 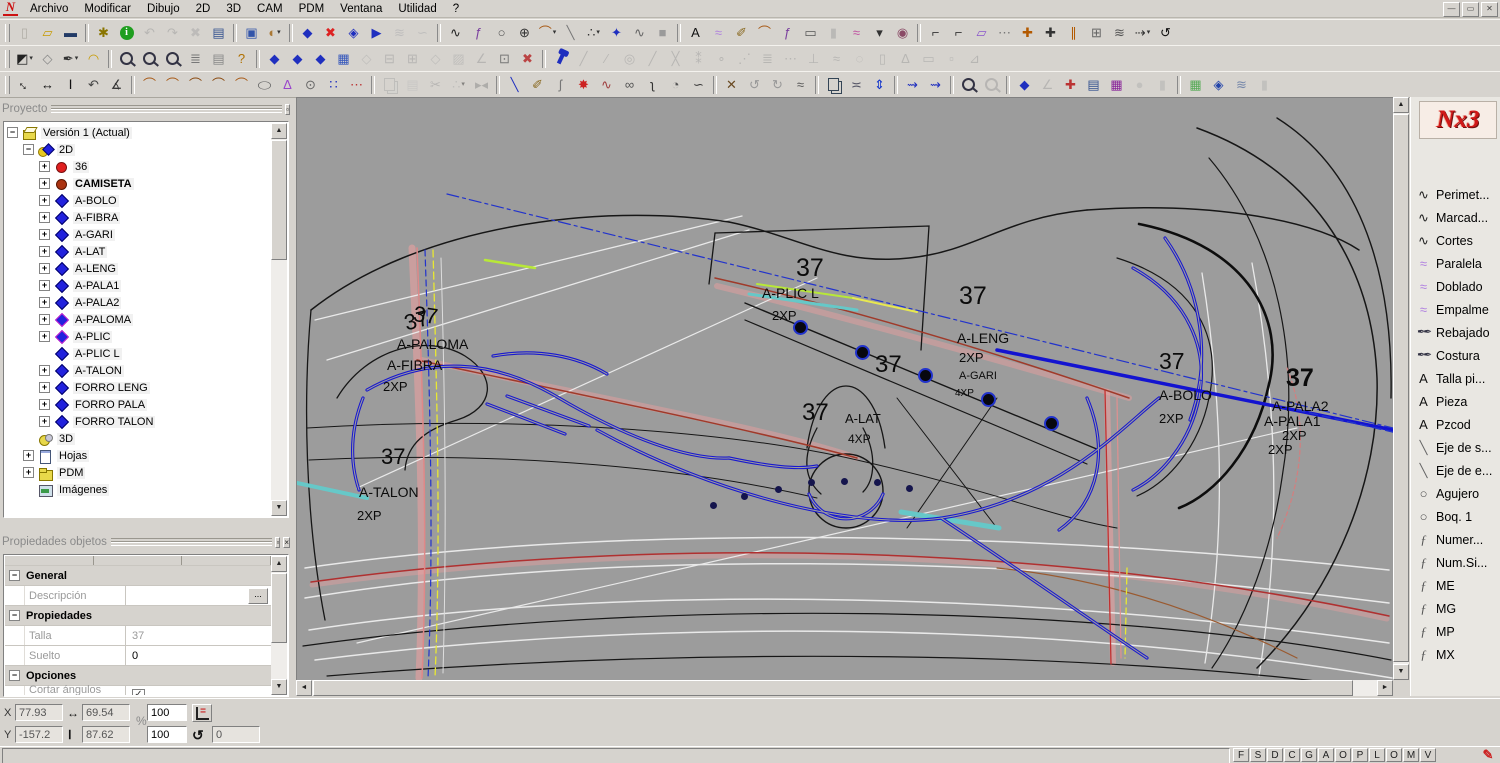 I want to click on swirl-icon: ◔, so click(x=675, y=84).